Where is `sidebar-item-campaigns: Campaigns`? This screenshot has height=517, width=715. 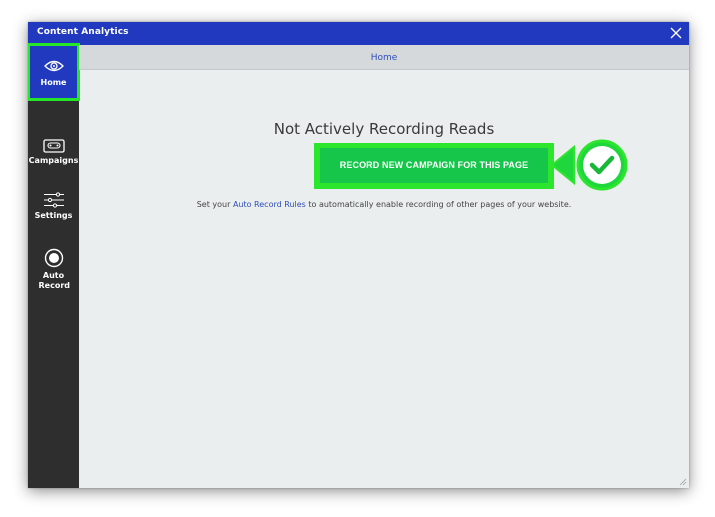 sidebar-item-campaigns: Campaigns is located at coordinates (53, 152).